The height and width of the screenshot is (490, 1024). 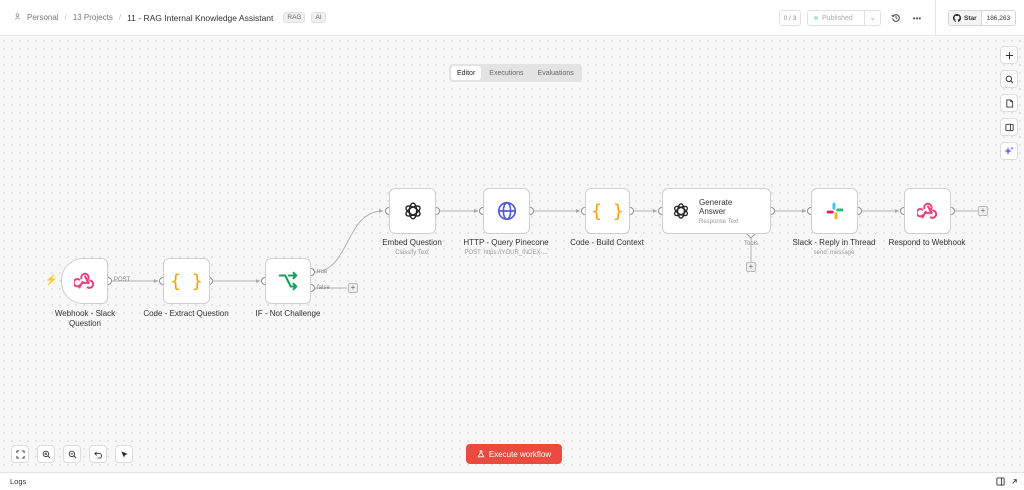 What do you see at coordinates (512, 481) in the screenshot?
I see `logs-panel-bar: Logs` at bounding box center [512, 481].